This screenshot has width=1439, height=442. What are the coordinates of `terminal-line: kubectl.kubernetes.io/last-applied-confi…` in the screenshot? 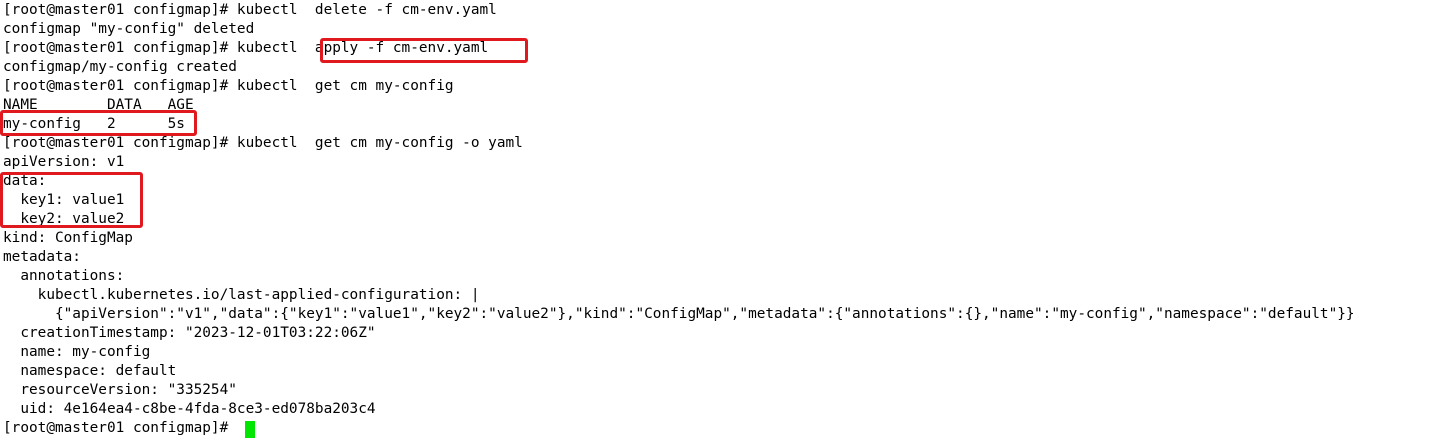 It's located at (241, 295).